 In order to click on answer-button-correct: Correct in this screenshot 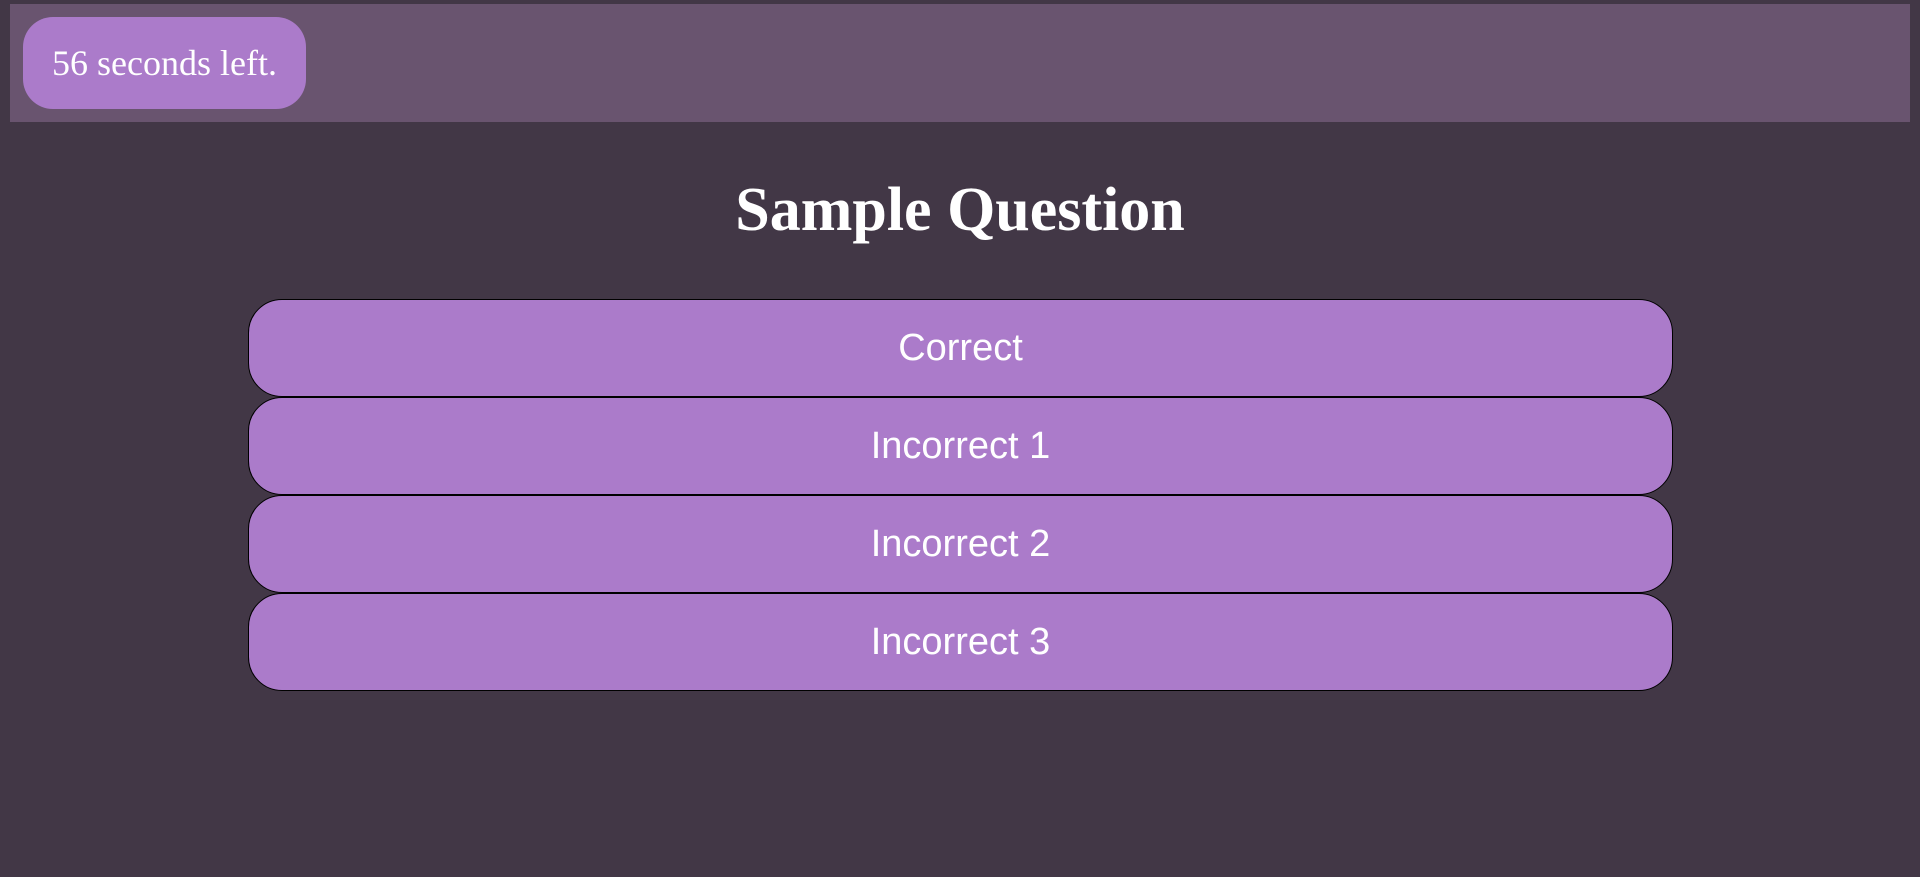, I will do `click(960, 348)`.